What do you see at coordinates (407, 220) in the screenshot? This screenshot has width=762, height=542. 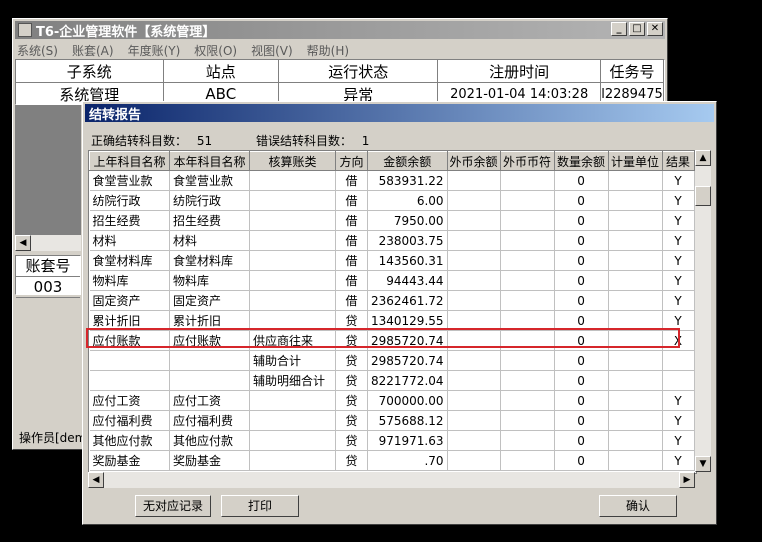 I see `cell-amount: 7950.00` at bounding box center [407, 220].